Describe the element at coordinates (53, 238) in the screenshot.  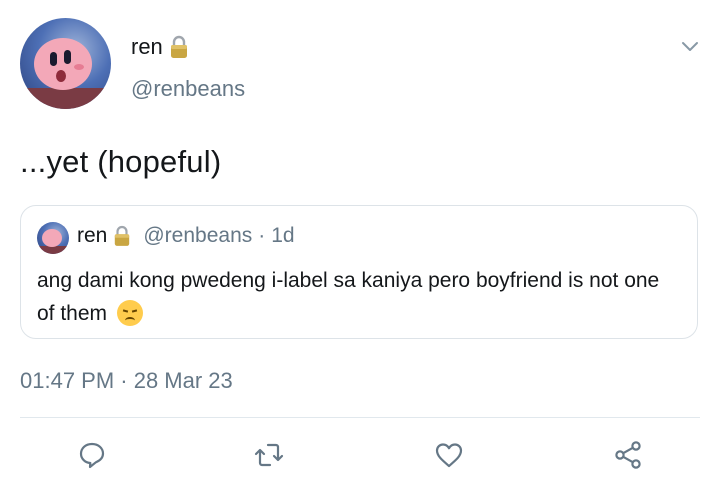
I see `quoted-avatar` at that location.